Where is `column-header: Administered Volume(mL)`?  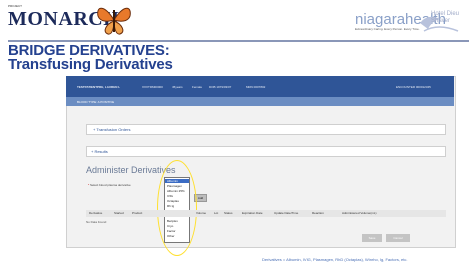
column-header: Administered Volume(mL) is located at coordinates (359, 213).